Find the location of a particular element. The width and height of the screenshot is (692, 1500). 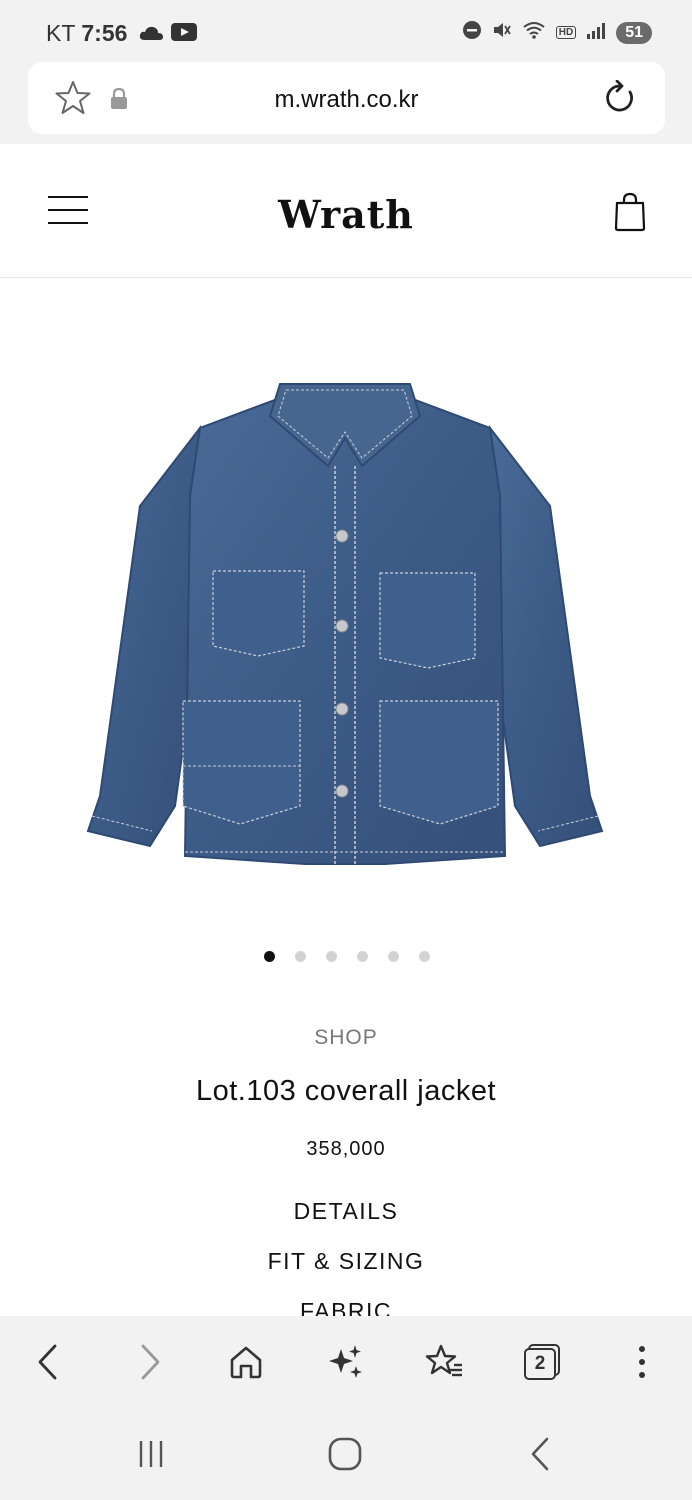

home-icon is located at coordinates (246, 1362).